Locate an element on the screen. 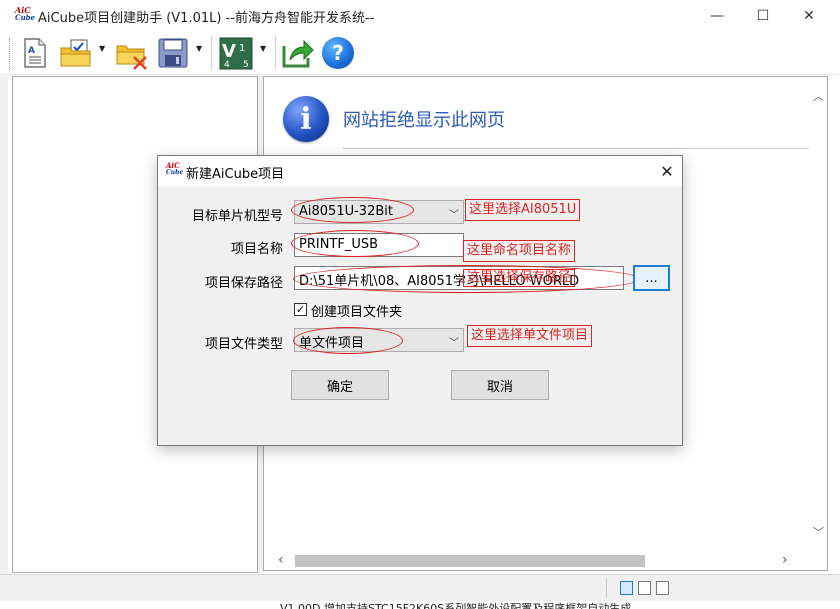  scroll-right-icon: › is located at coordinates (785, 560).